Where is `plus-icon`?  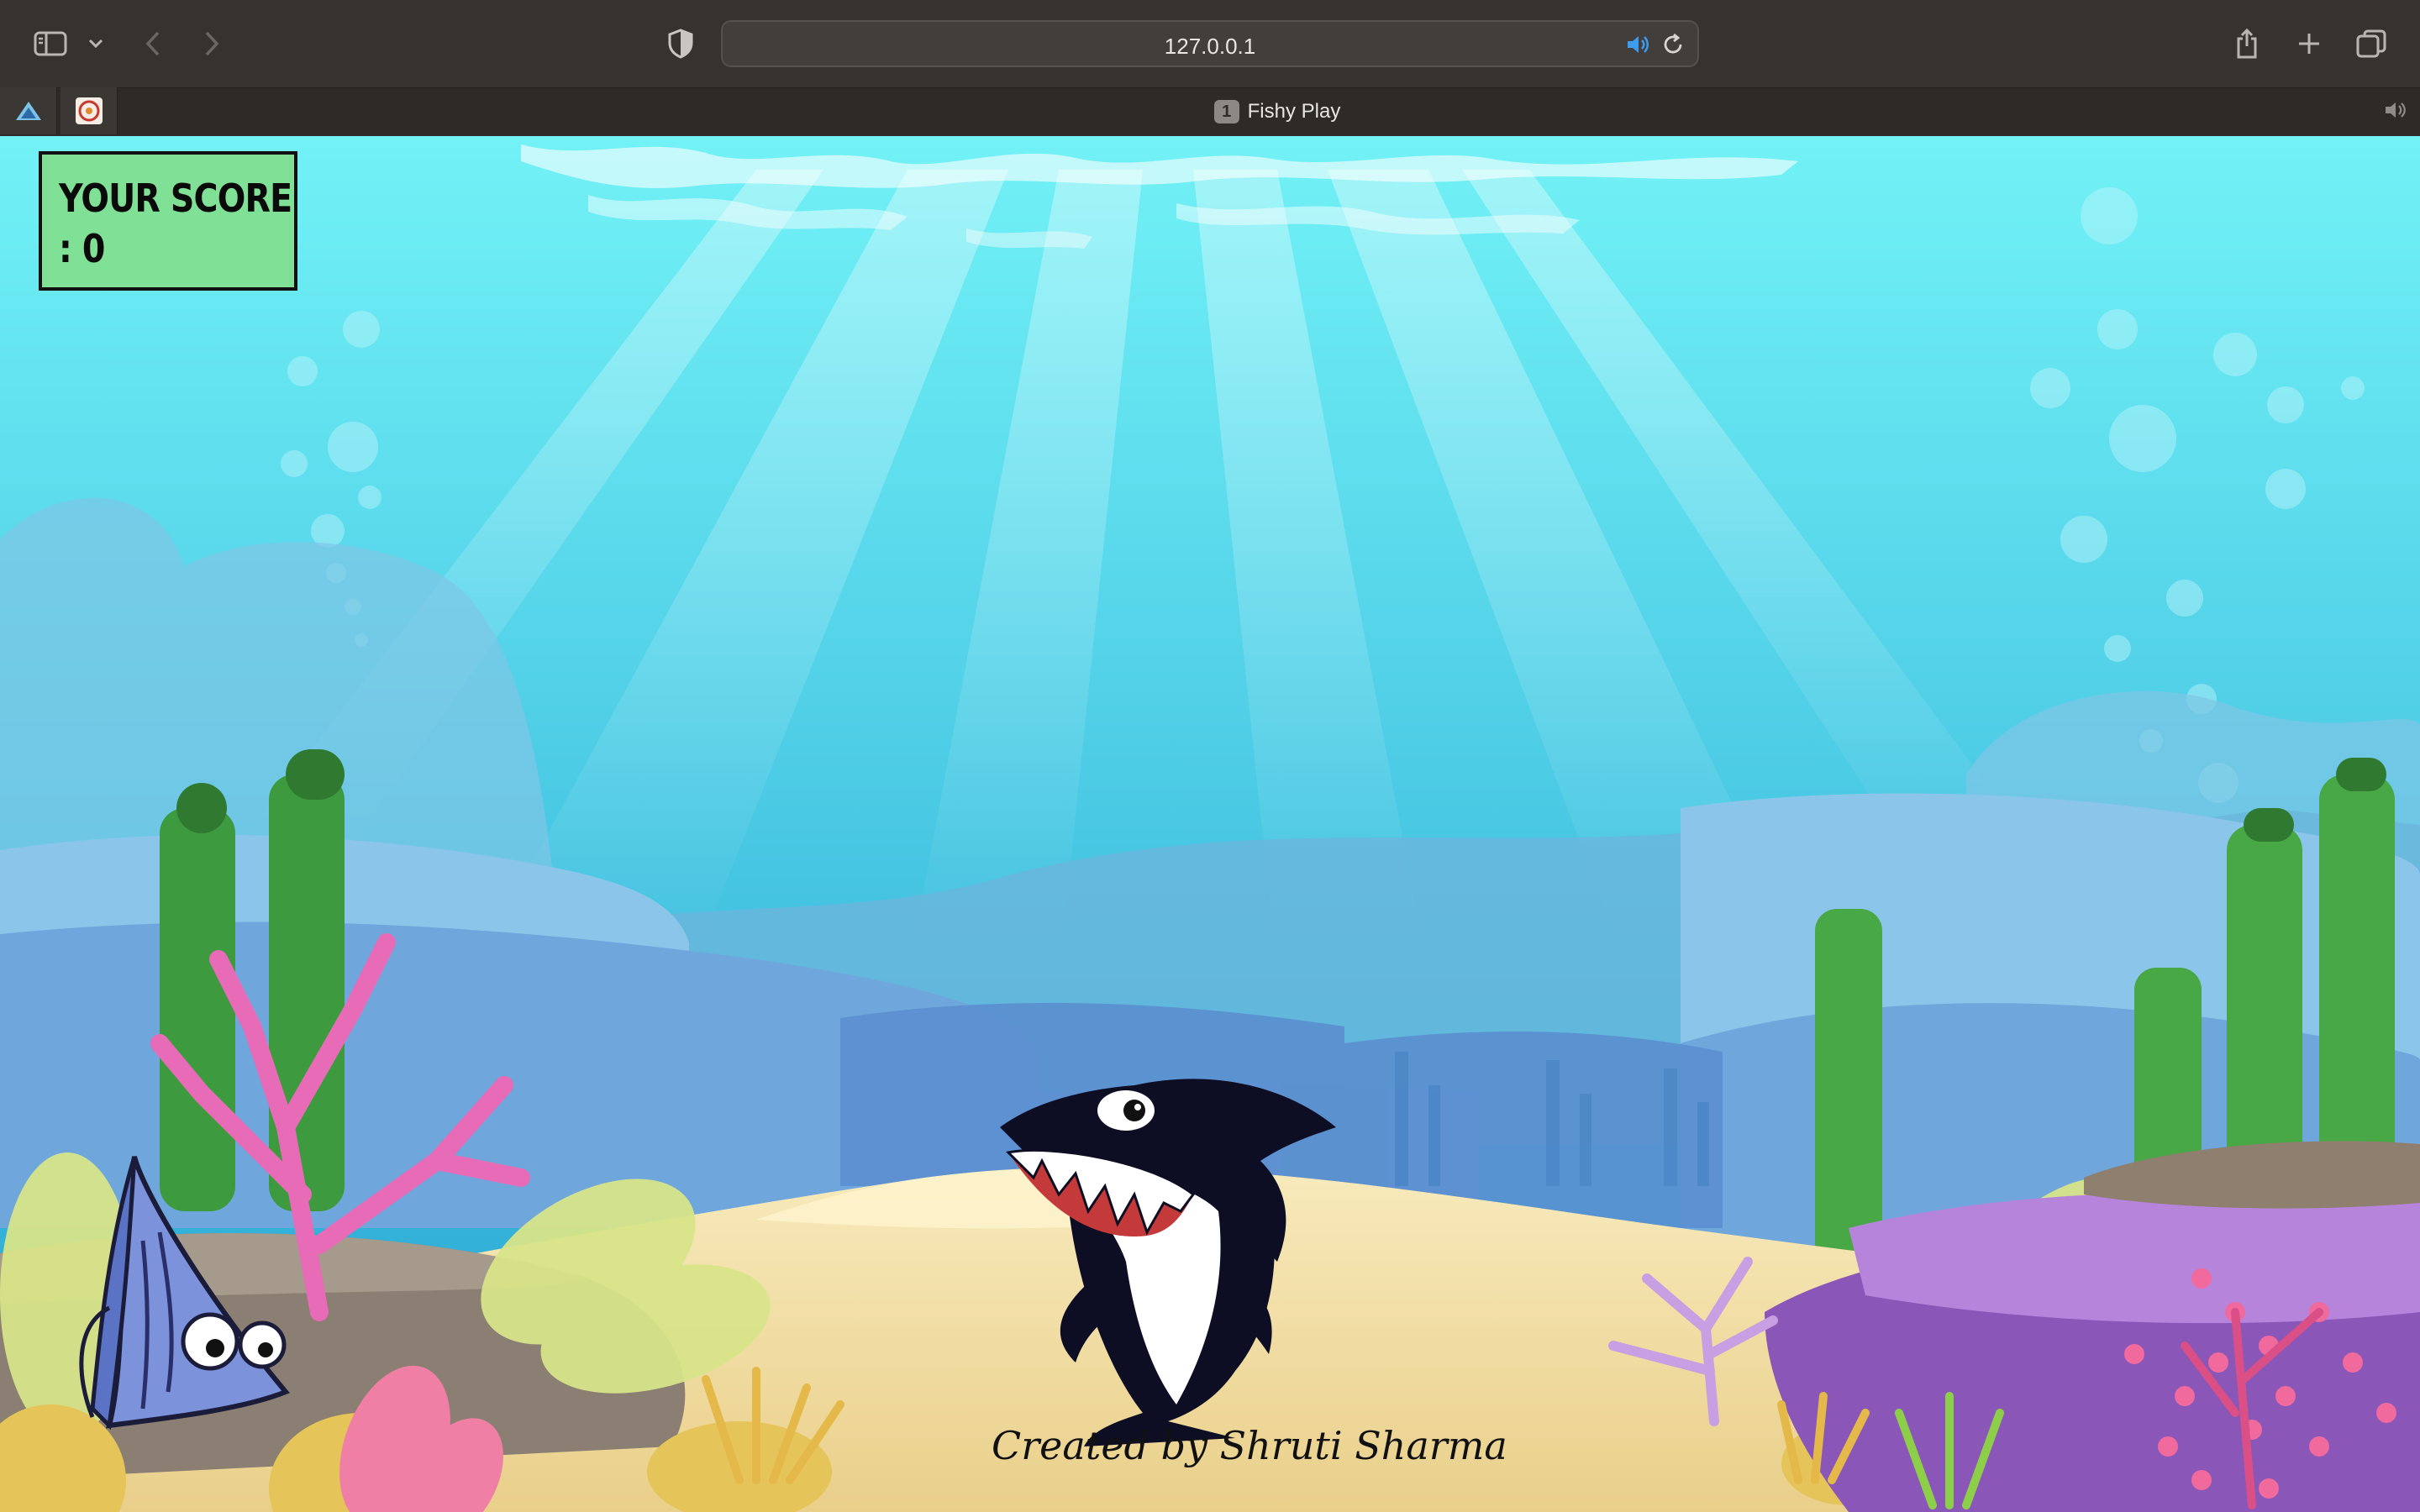
plus-icon is located at coordinates (2309, 44).